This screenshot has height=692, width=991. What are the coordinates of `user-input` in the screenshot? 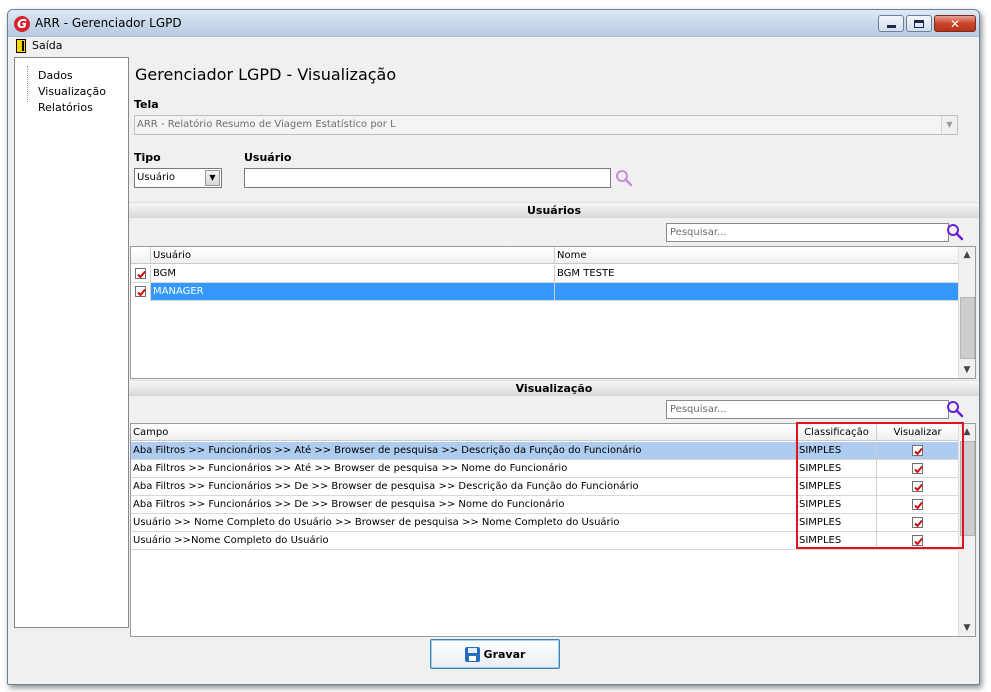 It's located at (427, 178).